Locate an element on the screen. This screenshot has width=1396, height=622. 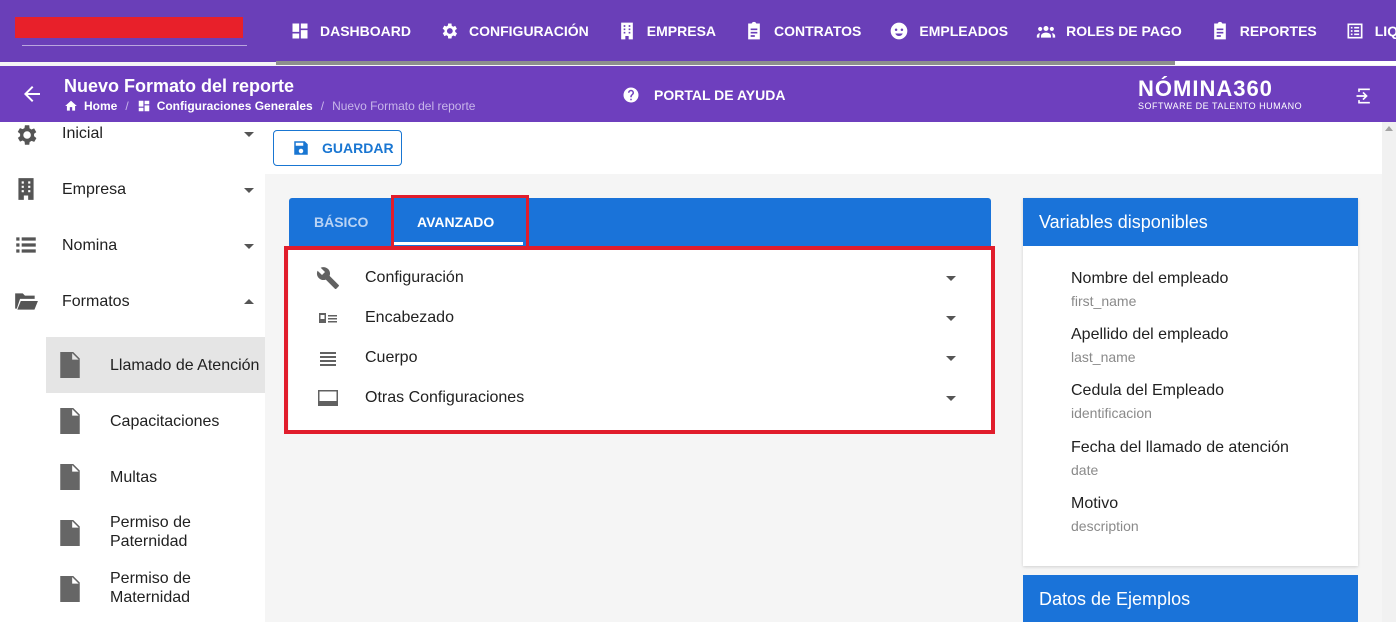
nav-empleados: EMPLEADOS is located at coordinates (948, 31).